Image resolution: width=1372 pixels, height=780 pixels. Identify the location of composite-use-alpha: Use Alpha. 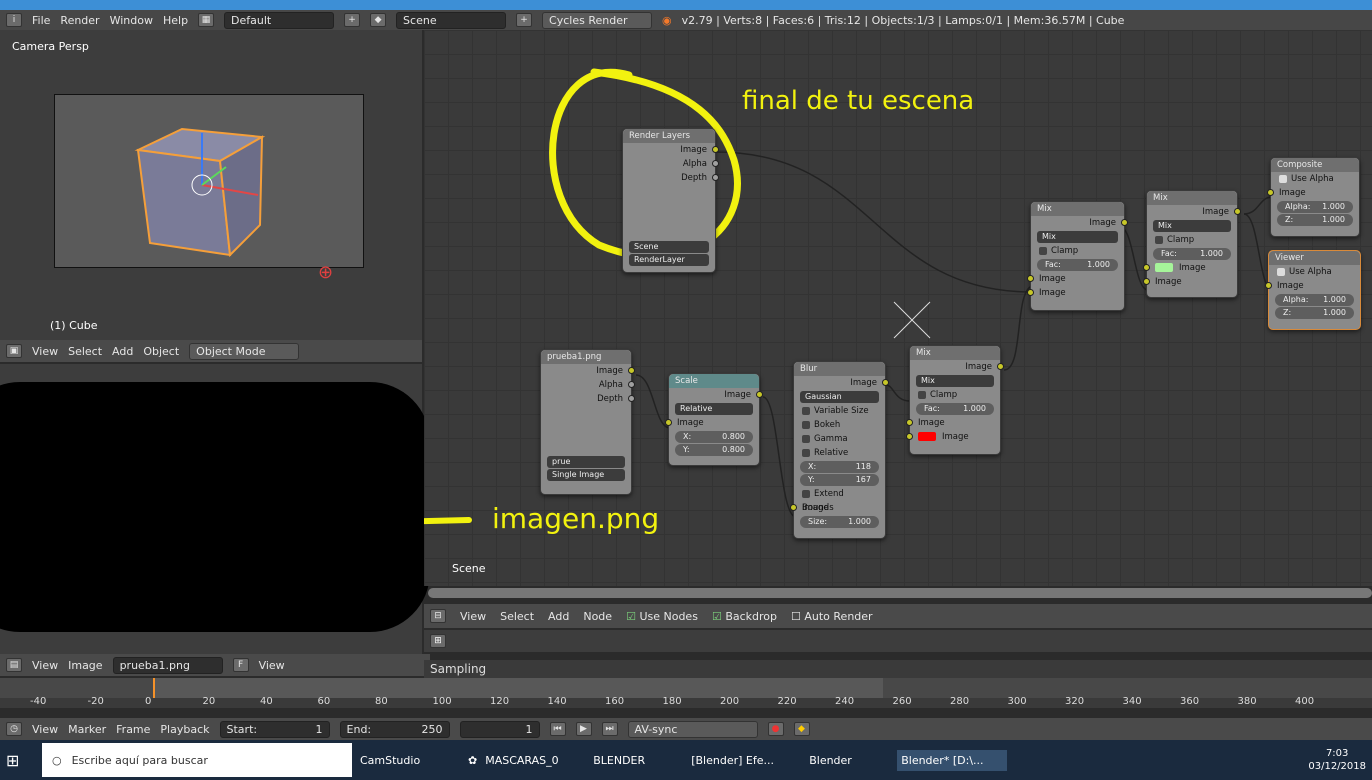
(1315, 179).